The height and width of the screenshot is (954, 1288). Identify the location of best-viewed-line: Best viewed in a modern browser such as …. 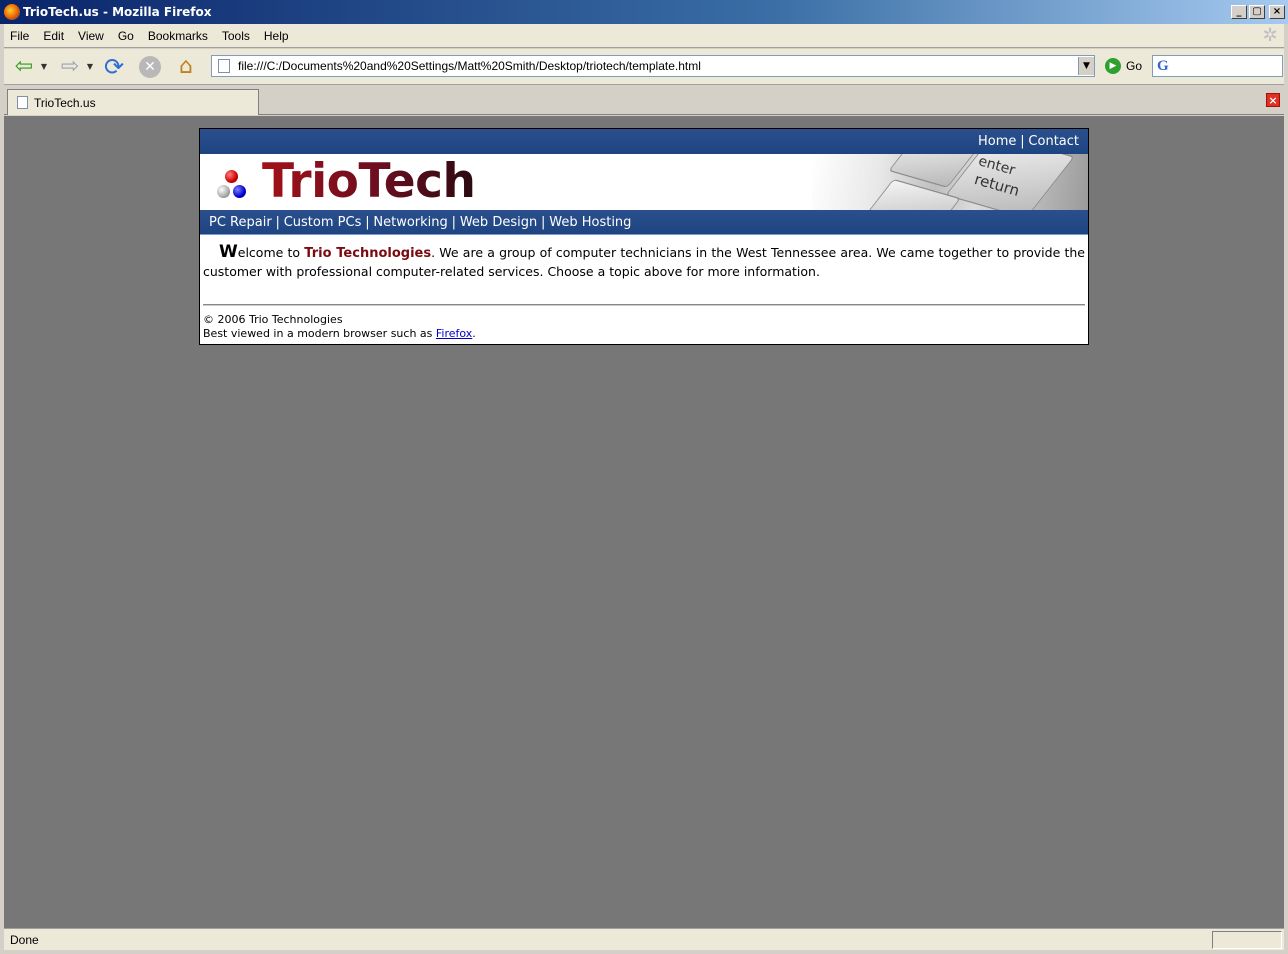
(644, 334).